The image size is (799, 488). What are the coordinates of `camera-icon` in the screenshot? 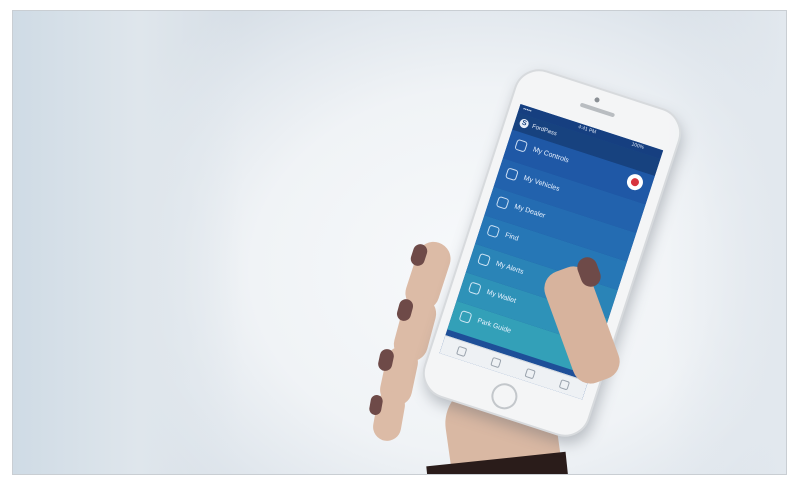 It's located at (597, 100).